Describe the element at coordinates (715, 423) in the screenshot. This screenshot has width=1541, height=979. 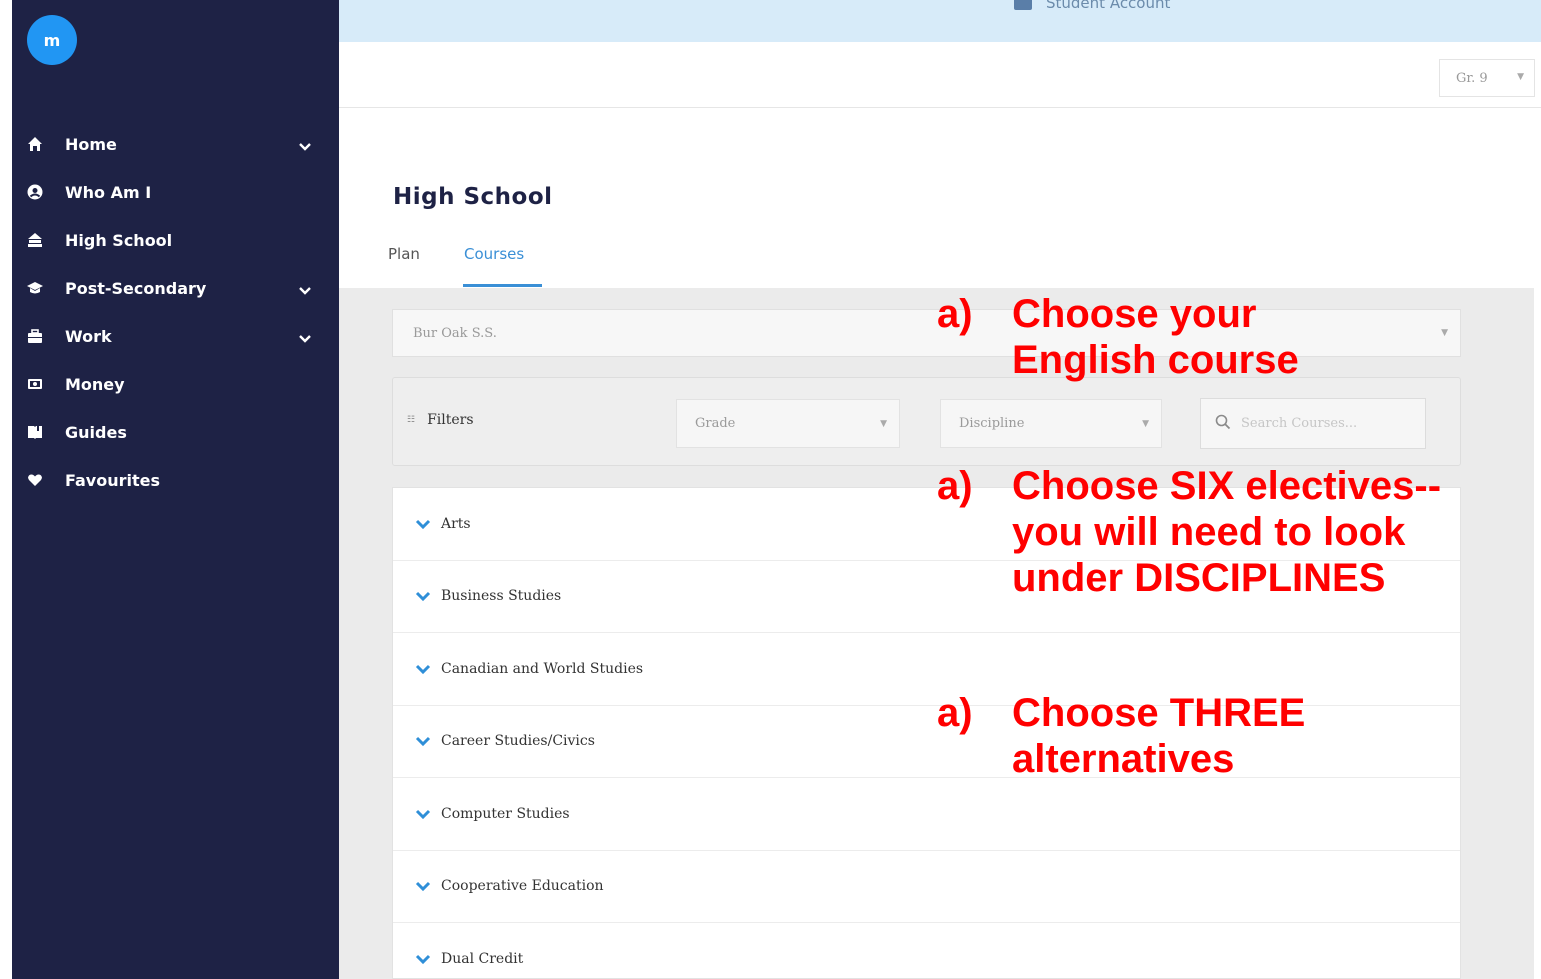
I see `grade-filter-placeholder: Grade` at that location.